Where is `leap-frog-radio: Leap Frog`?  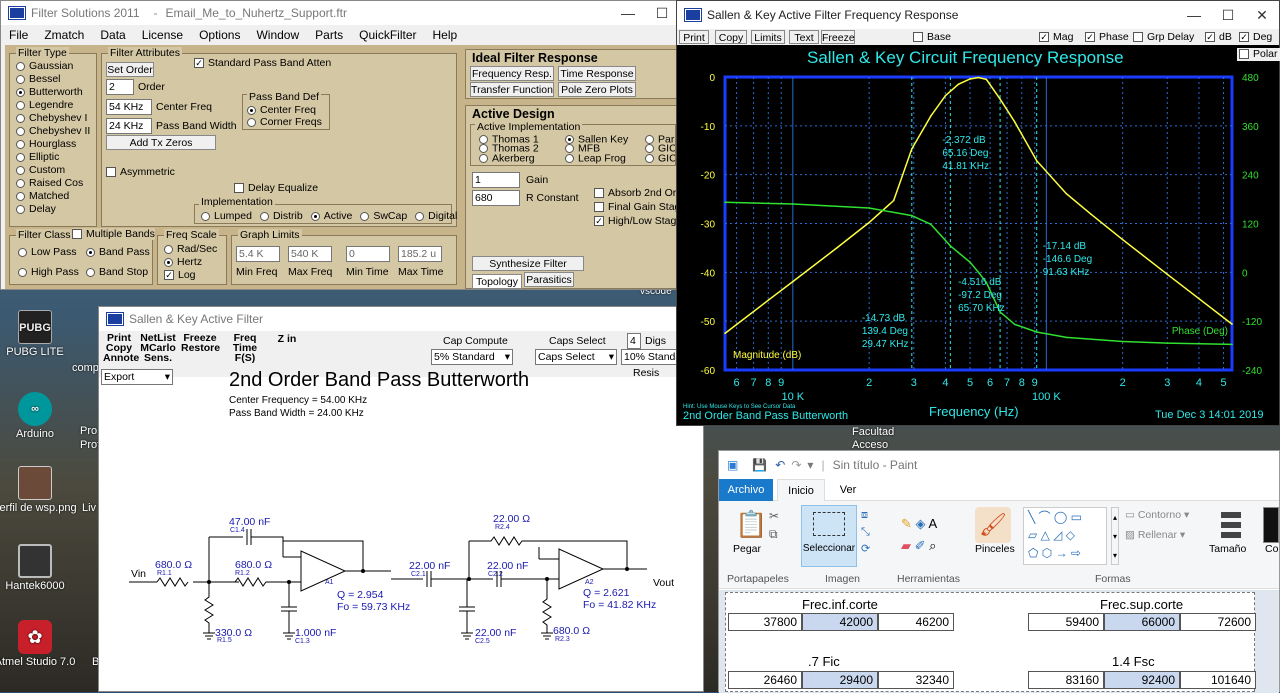
leap-frog-radio: Leap Frog is located at coordinates (596, 158).